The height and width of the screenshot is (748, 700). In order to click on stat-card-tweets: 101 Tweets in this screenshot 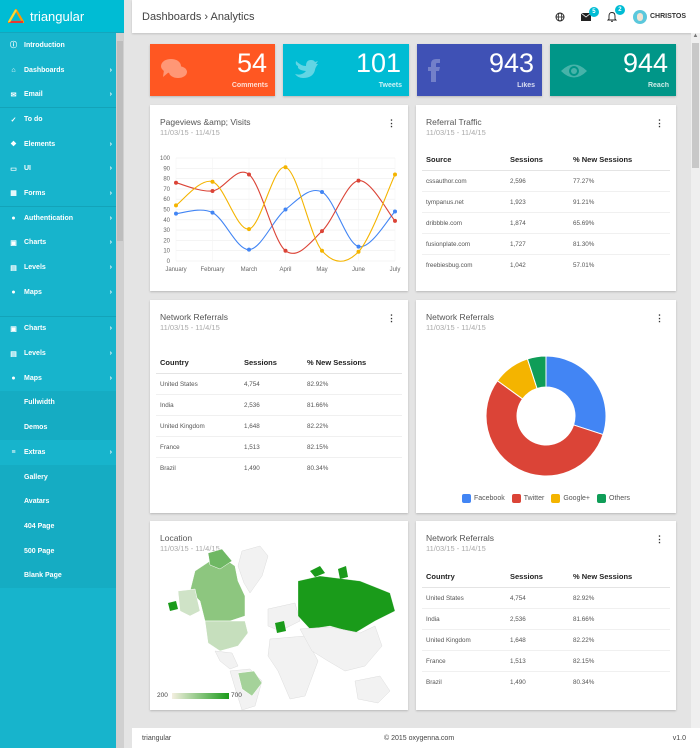, I will do `click(346, 70)`.